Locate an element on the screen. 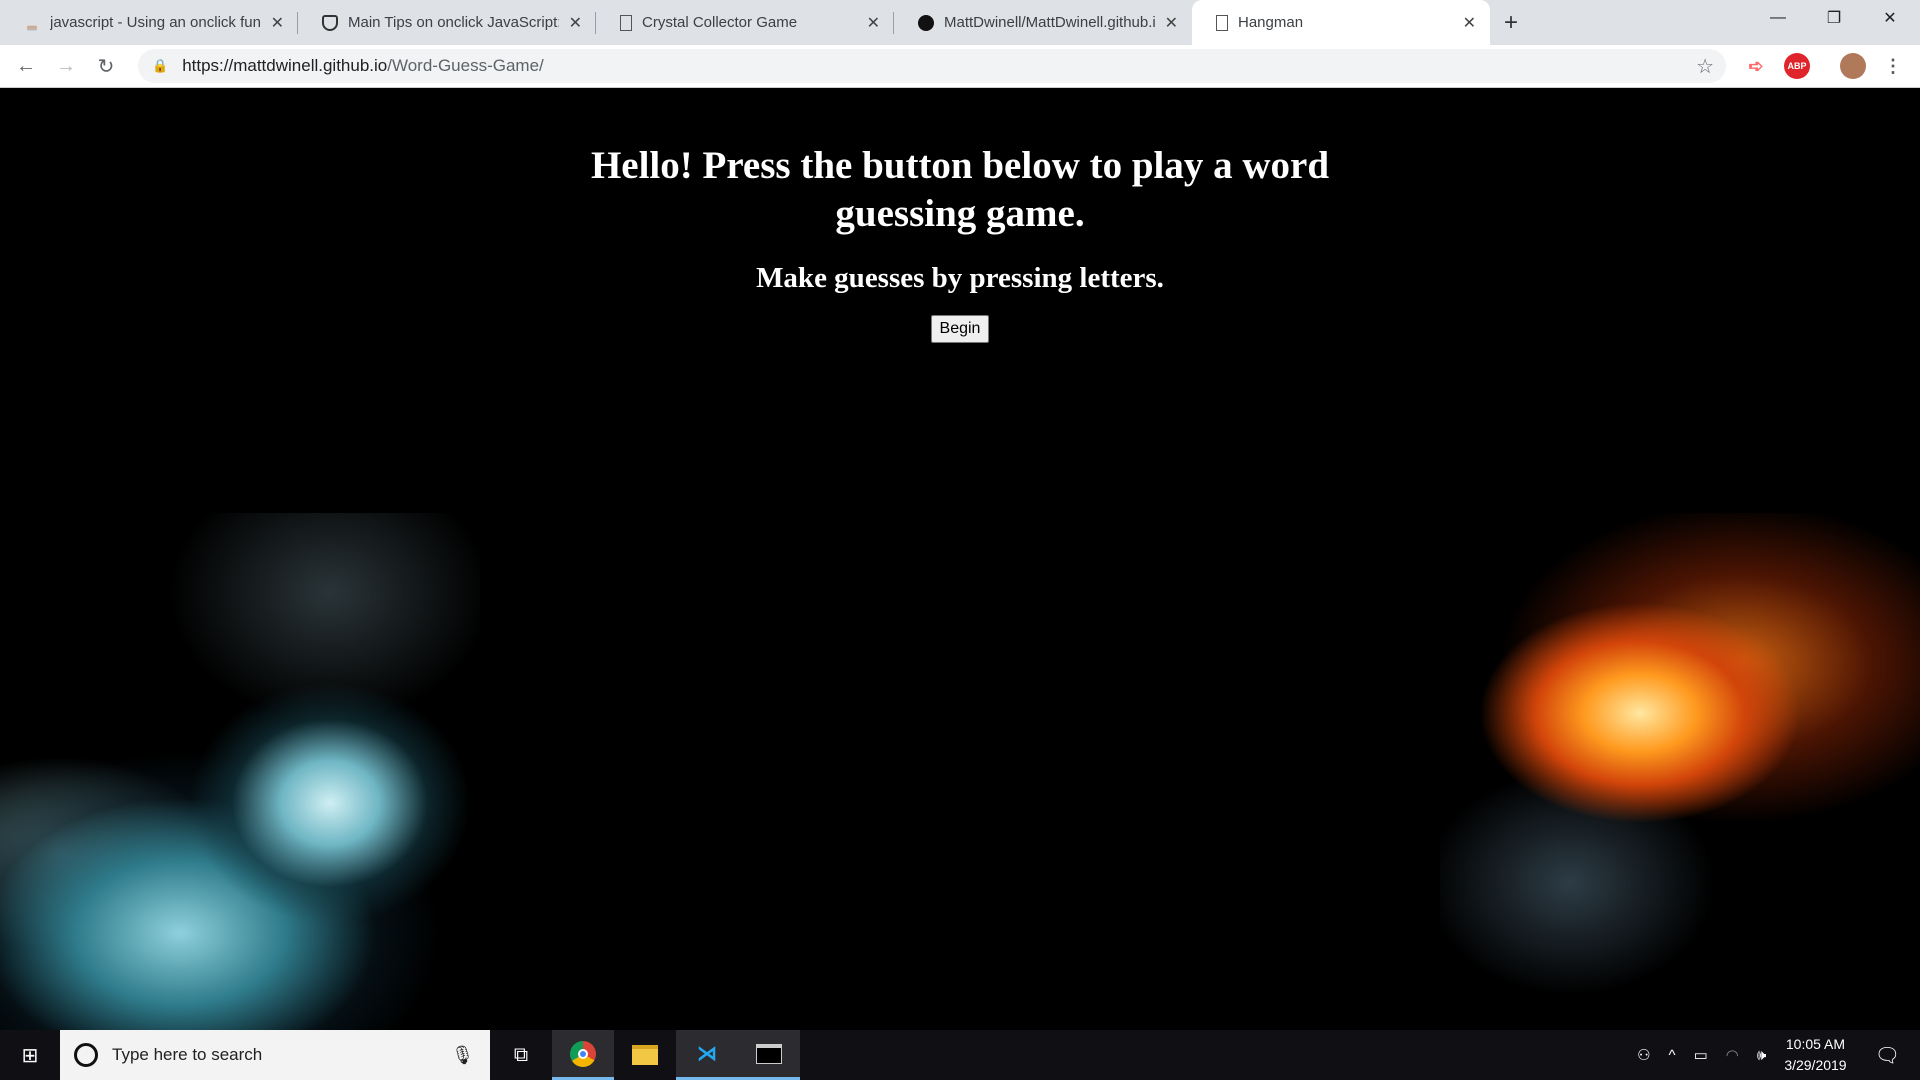 This screenshot has width=1920, height=1080. tab-github: MattDwinell/MattDwinell.github.i ✕ is located at coordinates (1043, 22).